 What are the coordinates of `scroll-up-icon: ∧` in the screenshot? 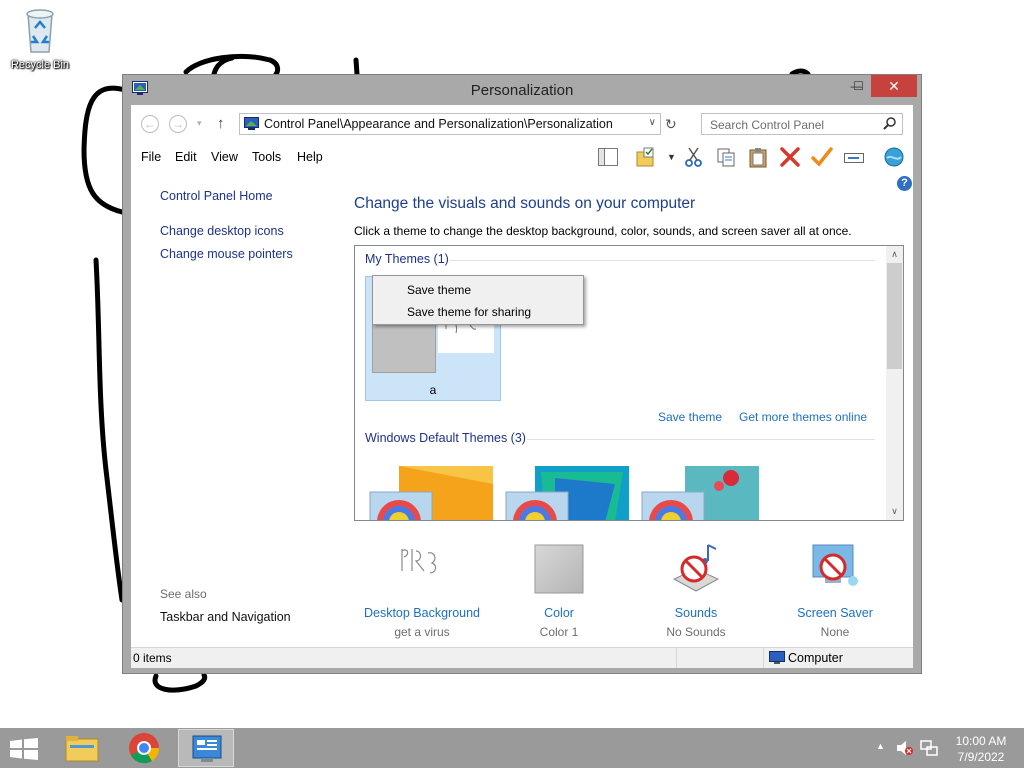 It's located at (894, 254).